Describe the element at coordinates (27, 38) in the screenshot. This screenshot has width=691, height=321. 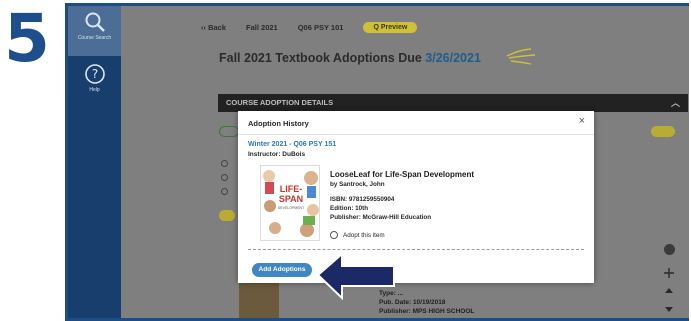
I see `step-number: 5` at that location.